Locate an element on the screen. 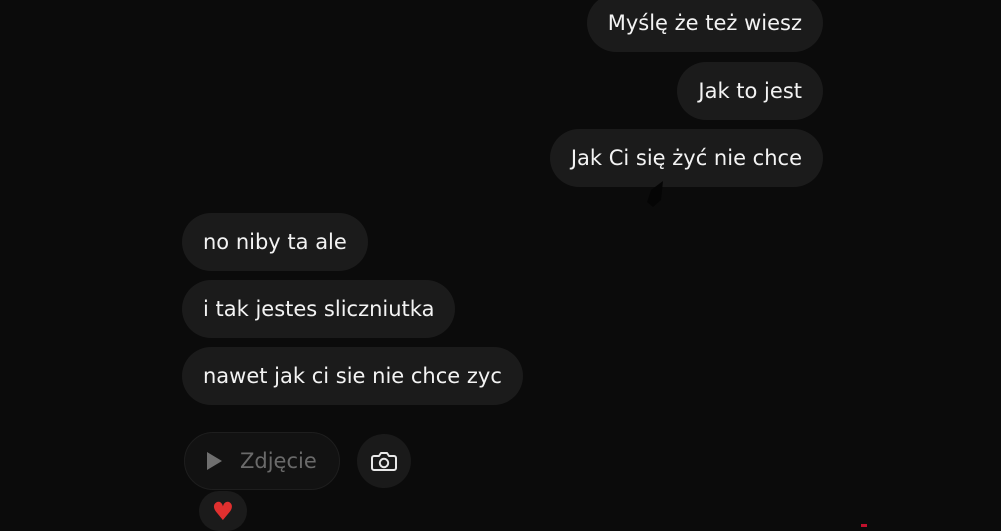 Image resolution: width=1001 pixels, height=531 pixels. sent-message: Myślę że też wiesz is located at coordinates (704, 26).